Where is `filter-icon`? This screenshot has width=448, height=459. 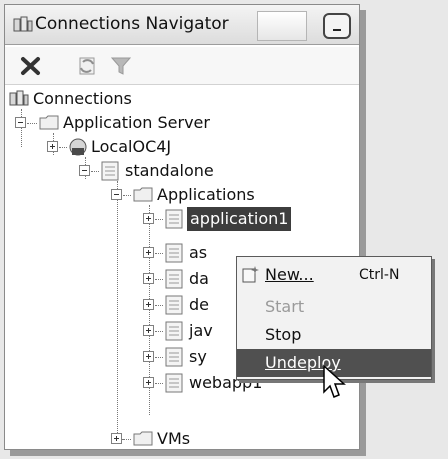 filter-icon is located at coordinates (121, 66).